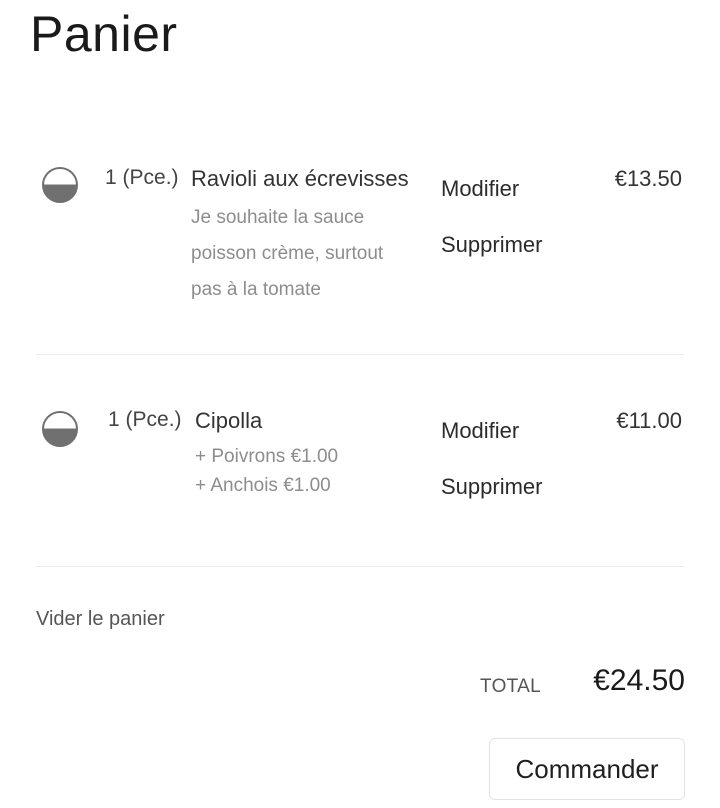 The width and height of the screenshot is (720, 808). What do you see at coordinates (267, 456) in the screenshot?
I see `item-option: + Poivrons €1.00` at bounding box center [267, 456].